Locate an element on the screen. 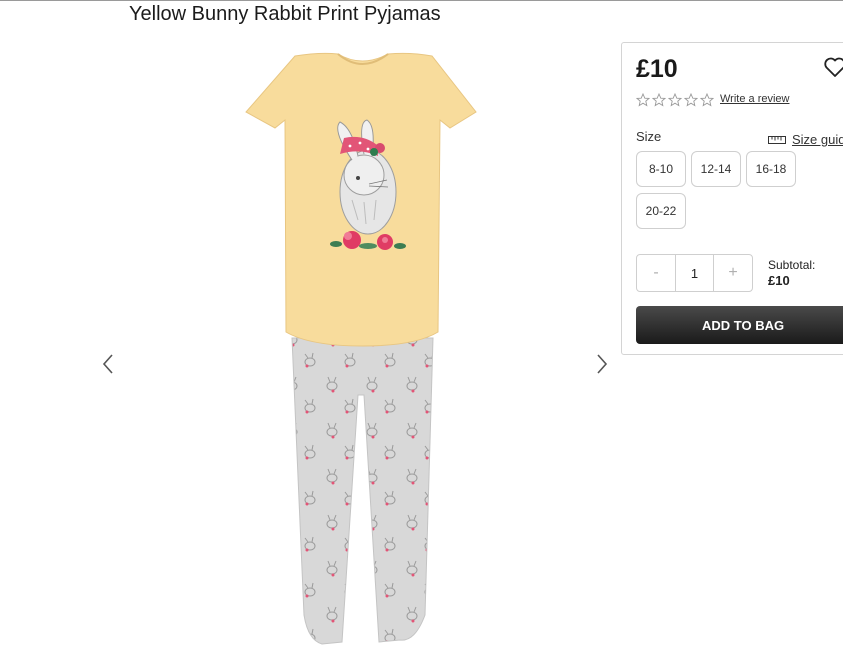 This screenshot has width=843, height=657. top-divider is located at coordinates (421, 0).